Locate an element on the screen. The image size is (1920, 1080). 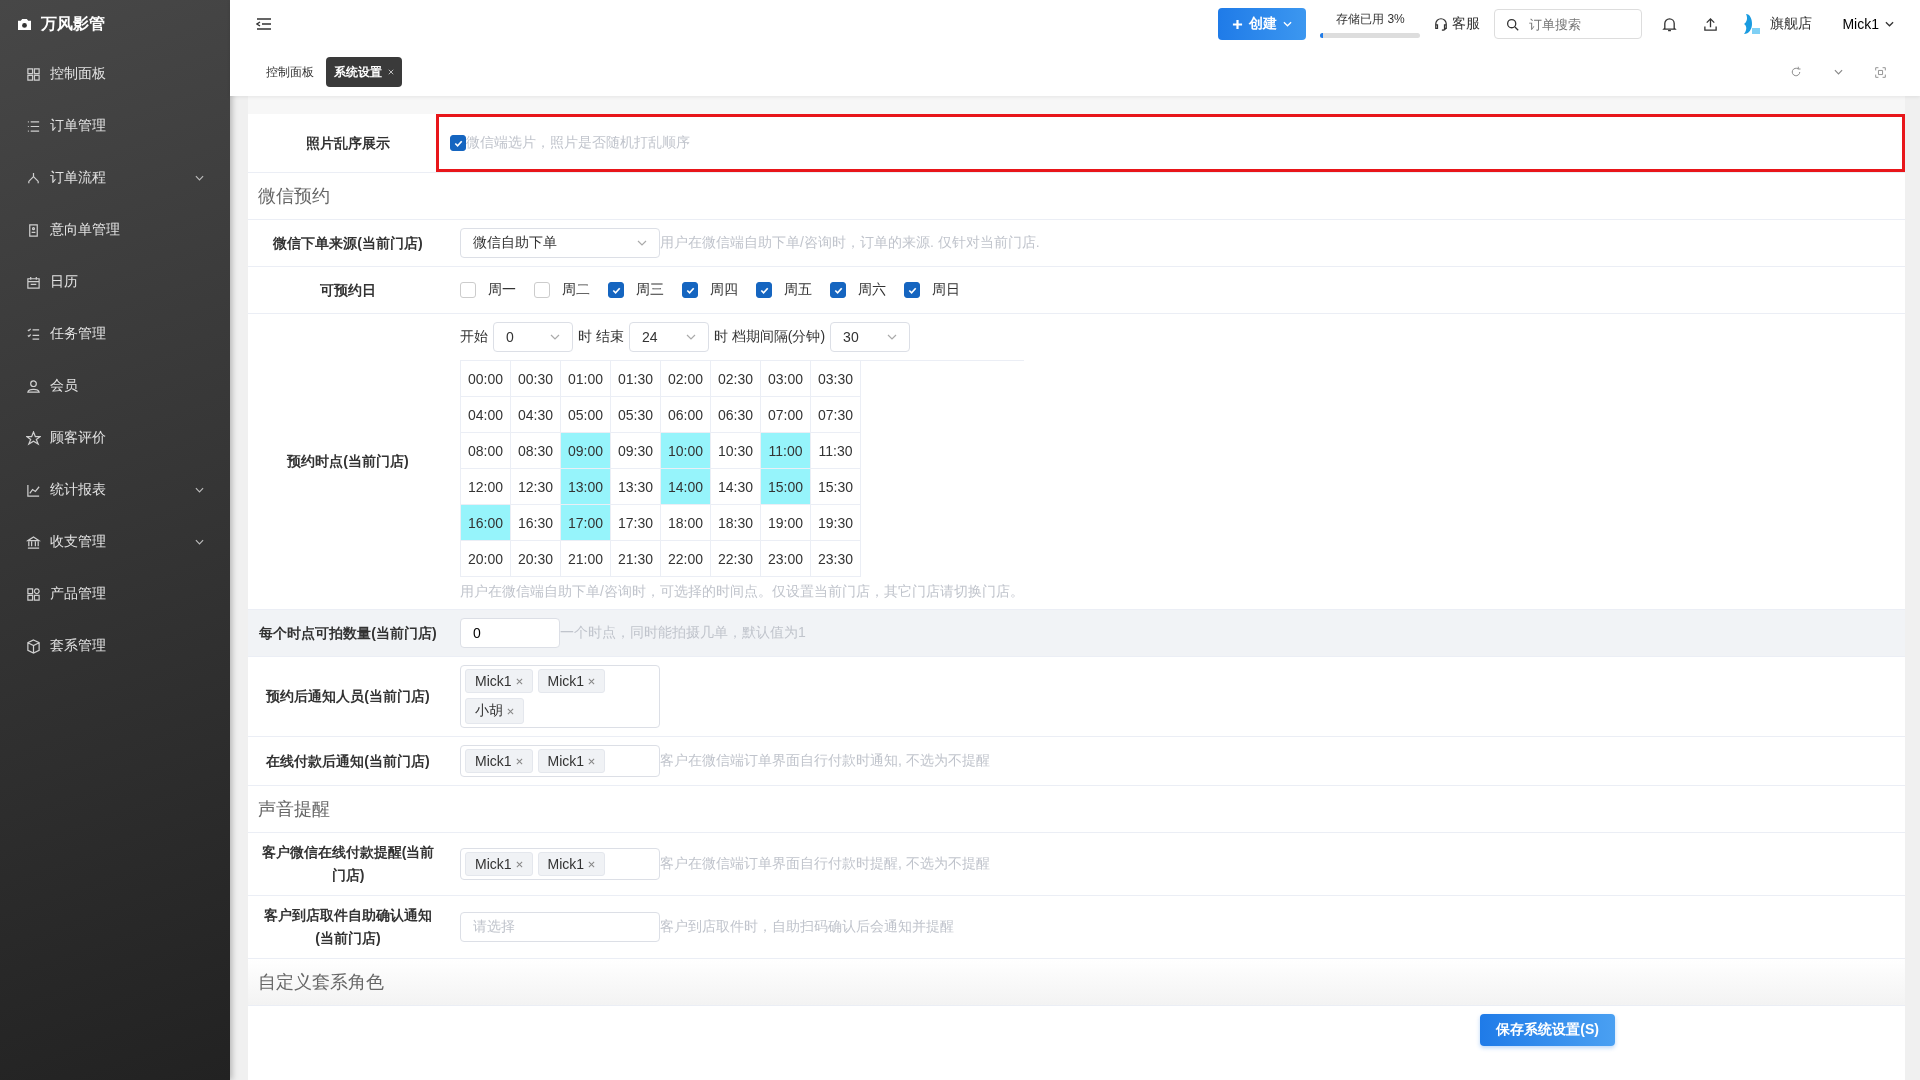
time-slot: 22:00 is located at coordinates (686, 559).